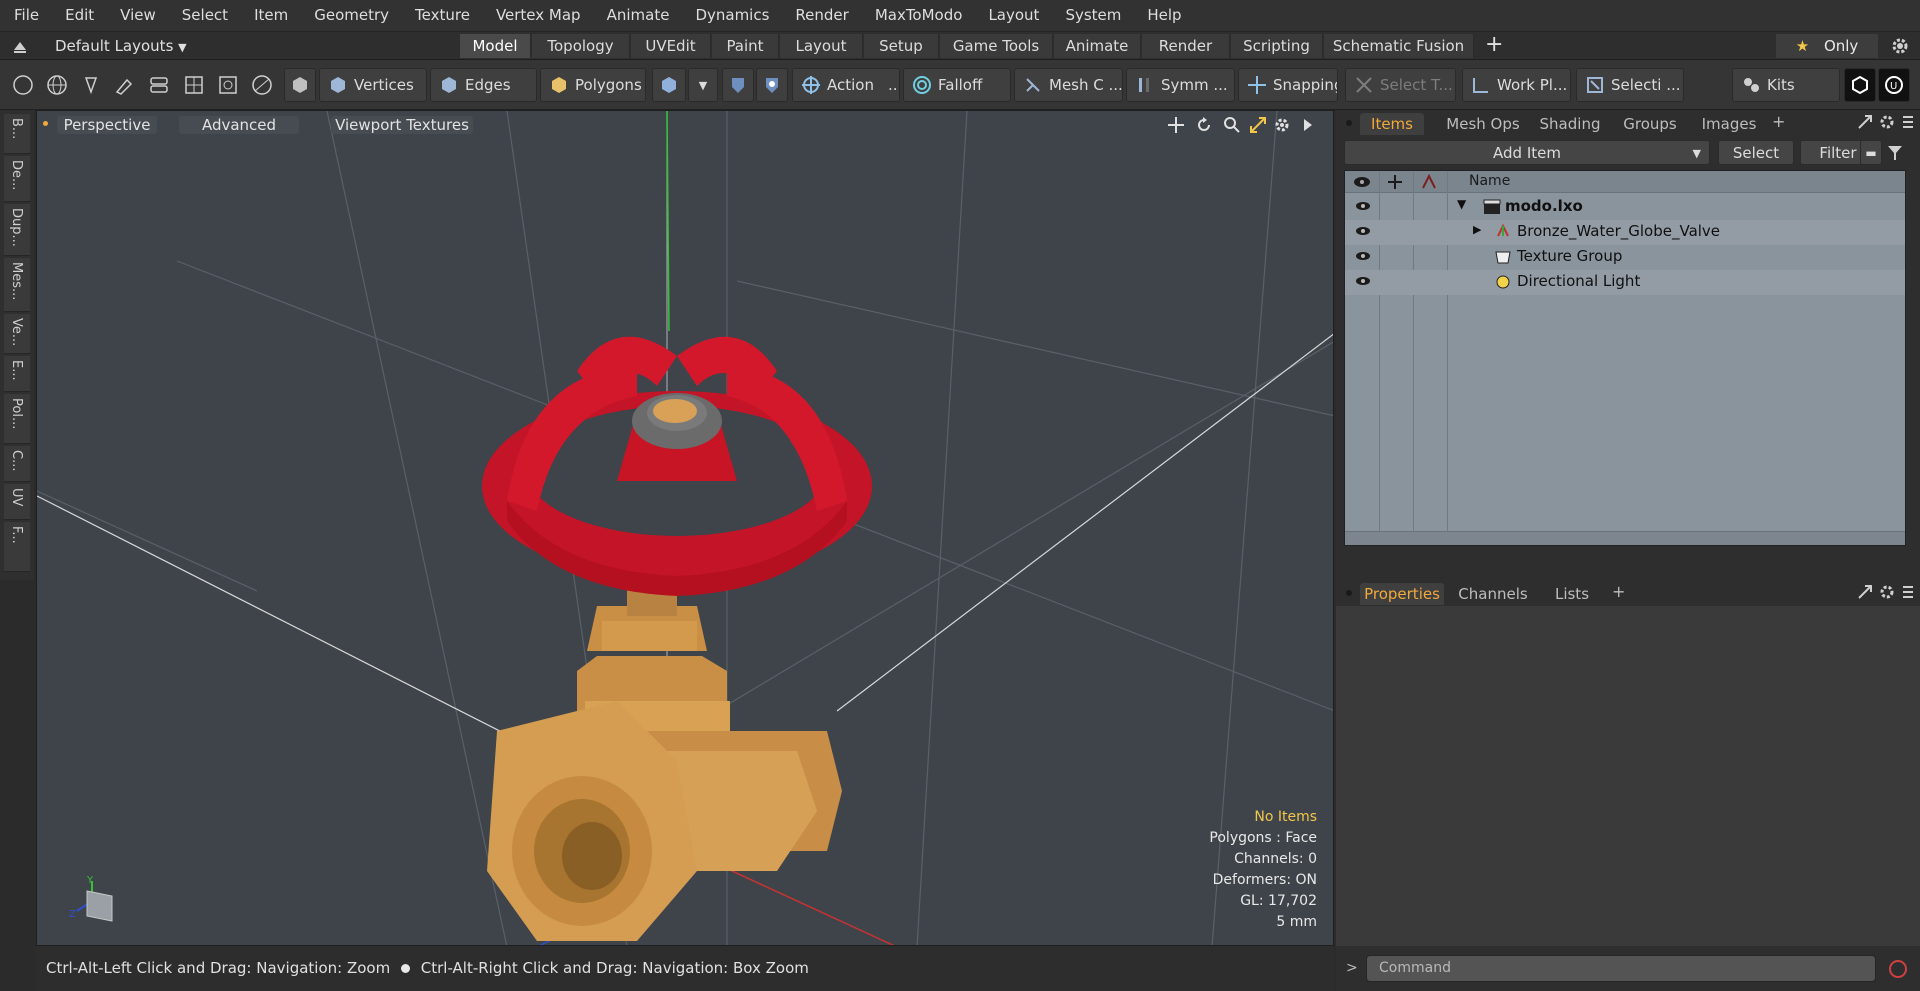  I want to click on tree-horizontal-scrollbar, so click(1625, 538).